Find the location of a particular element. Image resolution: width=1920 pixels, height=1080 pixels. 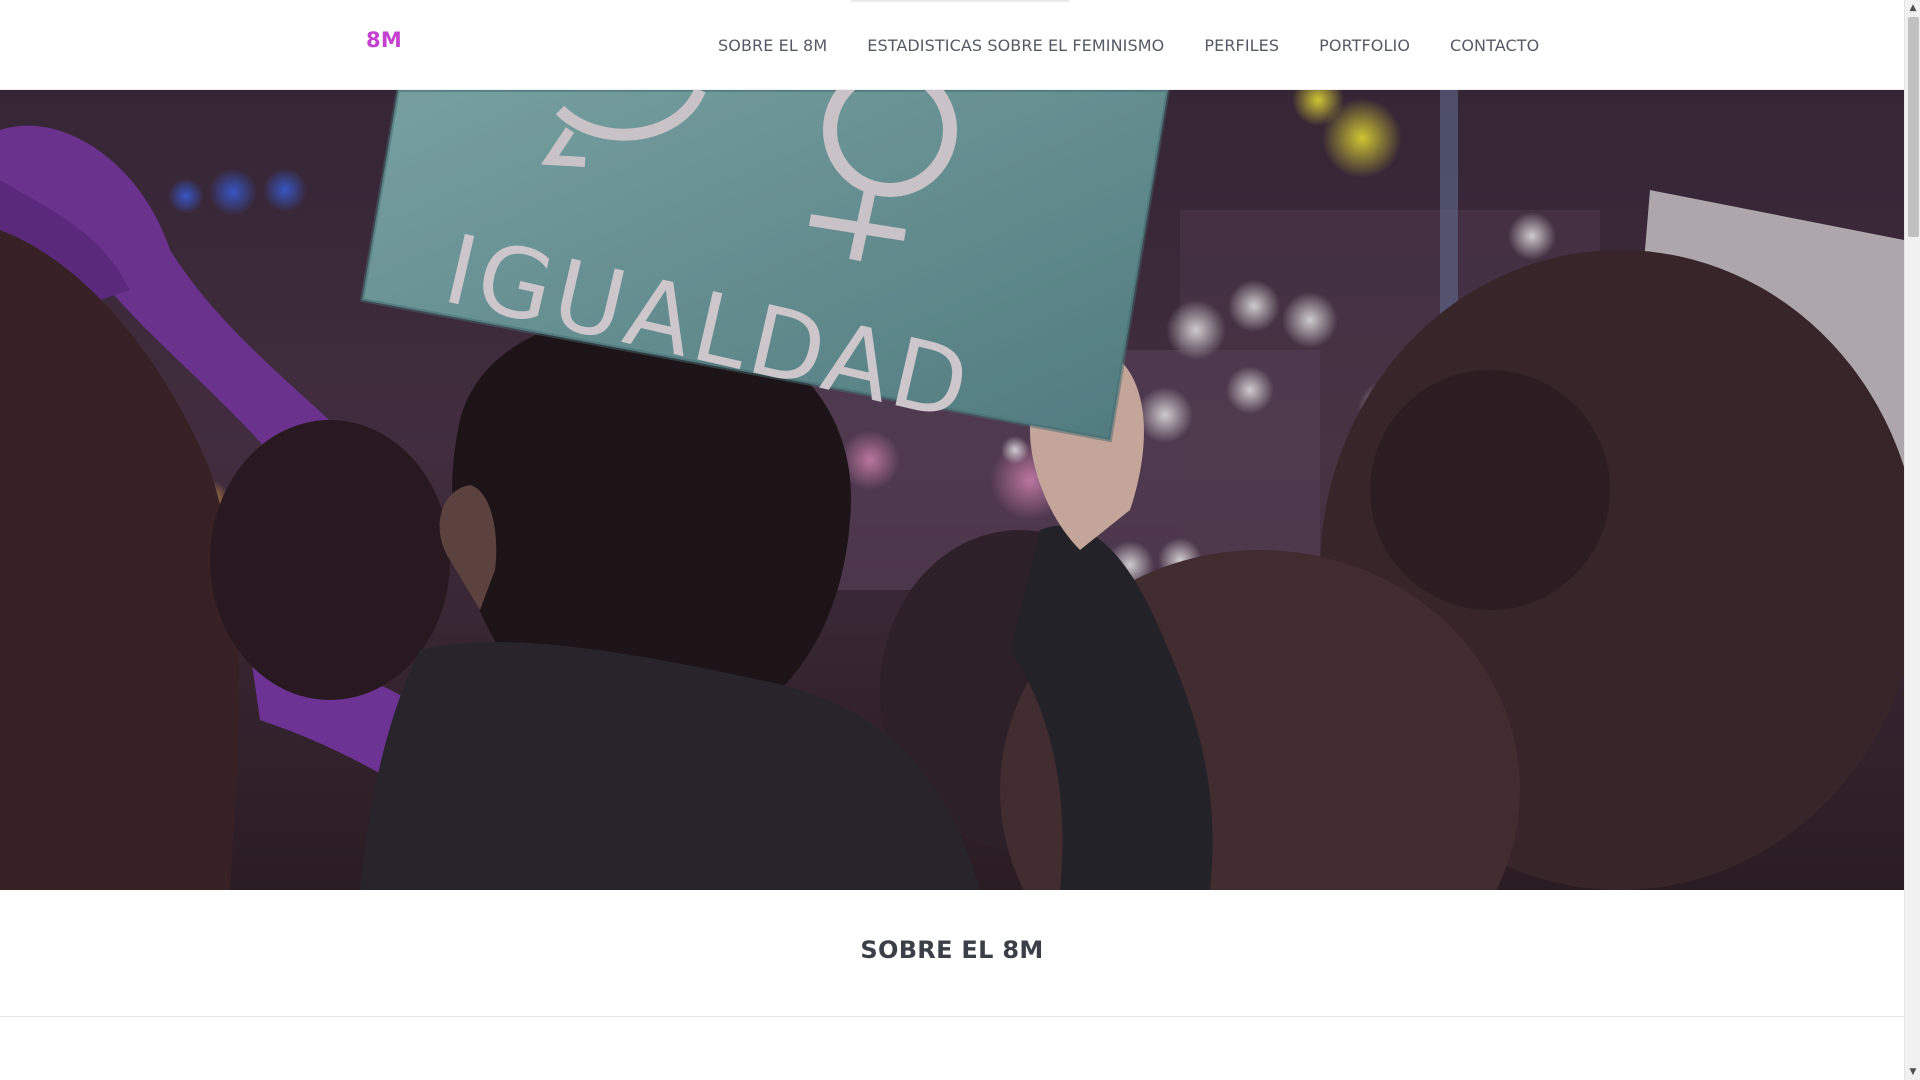

nav-link-perfiles: PERFILES is located at coordinates (1241, 45).